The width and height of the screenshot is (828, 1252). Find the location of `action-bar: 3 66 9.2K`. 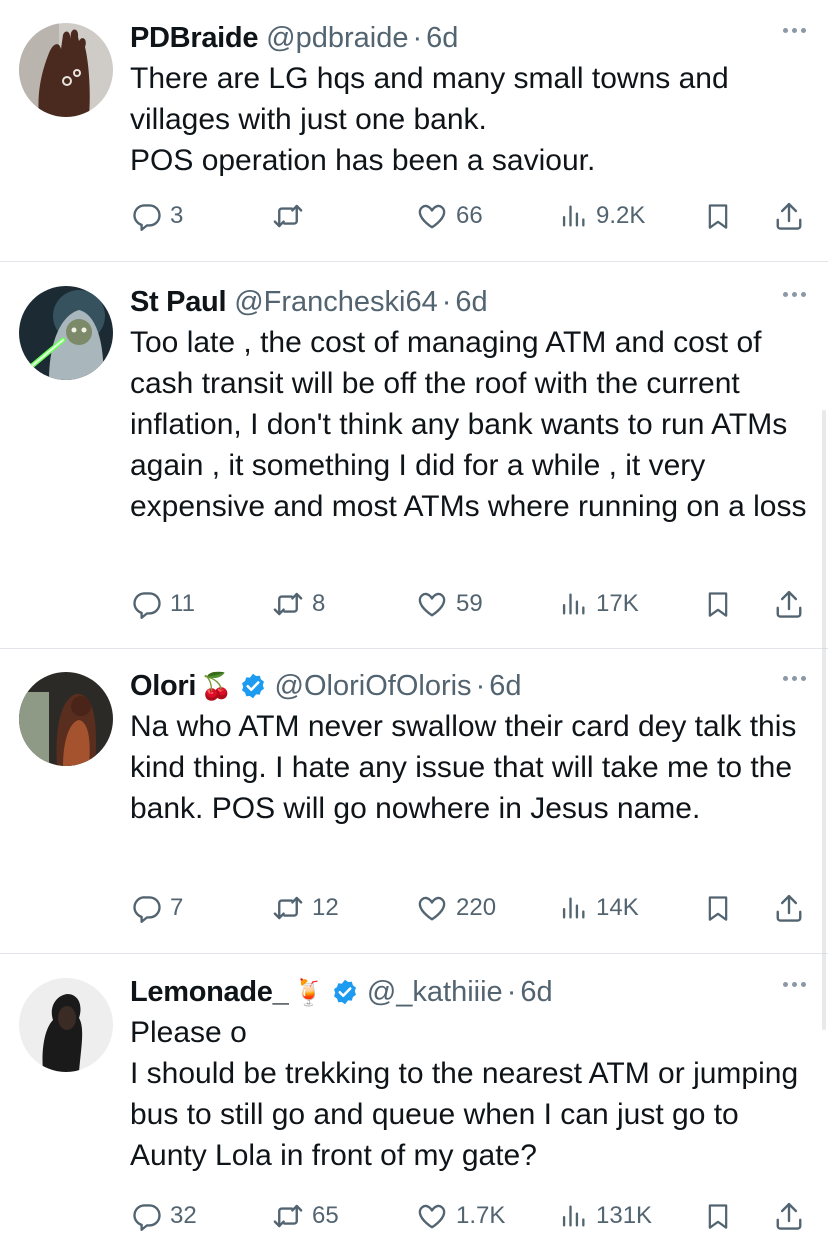

action-bar: 3 66 9.2K is located at coordinates (470, 216).